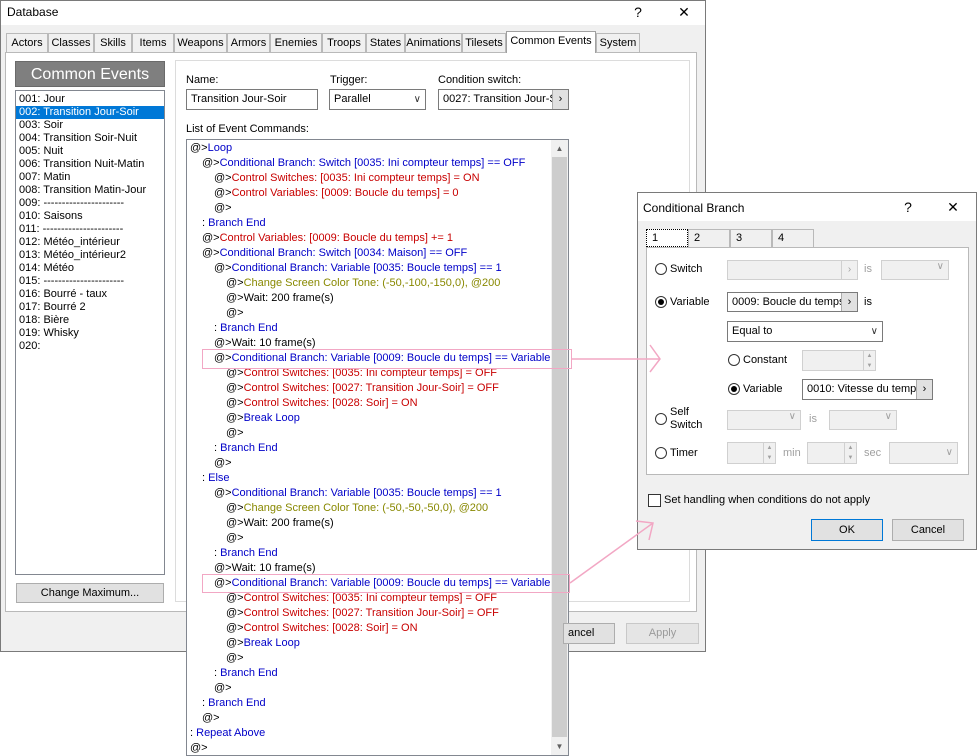 The width and height of the screenshot is (977, 756). I want to click on tab-tilesets: Tilesets, so click(484, 42).